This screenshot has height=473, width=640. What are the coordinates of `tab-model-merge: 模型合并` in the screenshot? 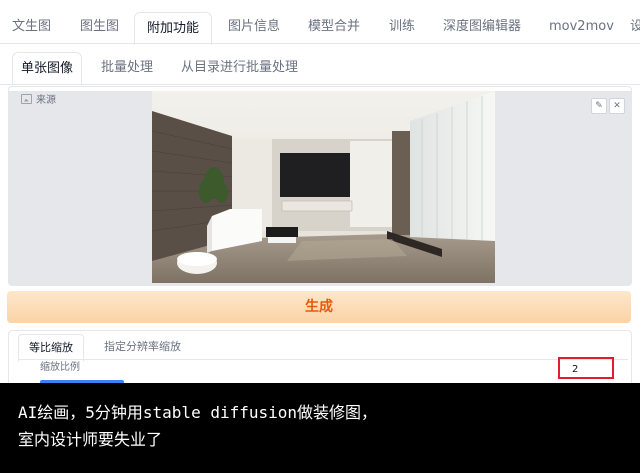 It's located at (334, 22).